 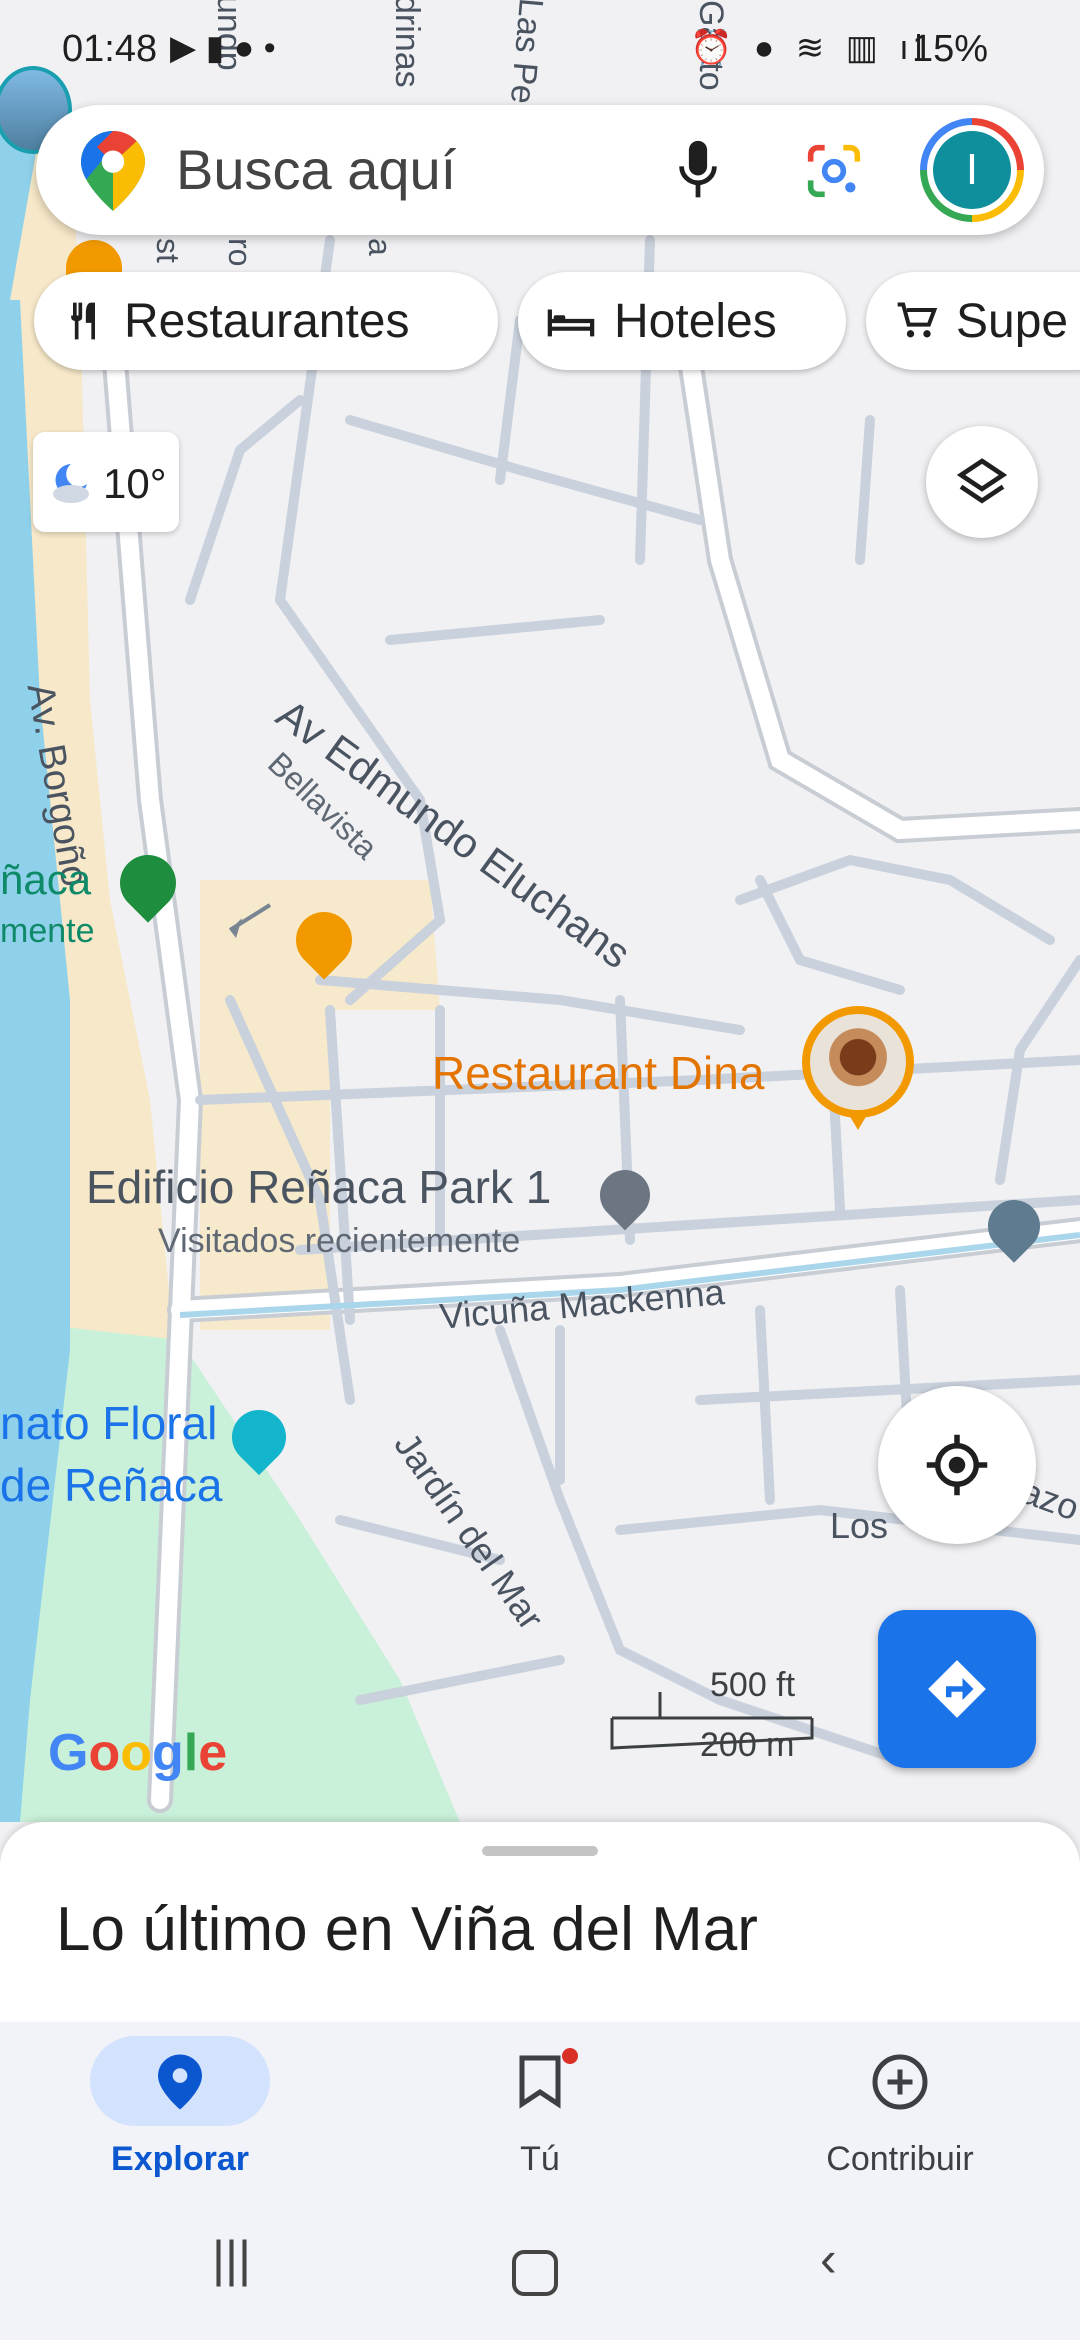 I want to click on directions-icon, so click(x=957, y=1689).